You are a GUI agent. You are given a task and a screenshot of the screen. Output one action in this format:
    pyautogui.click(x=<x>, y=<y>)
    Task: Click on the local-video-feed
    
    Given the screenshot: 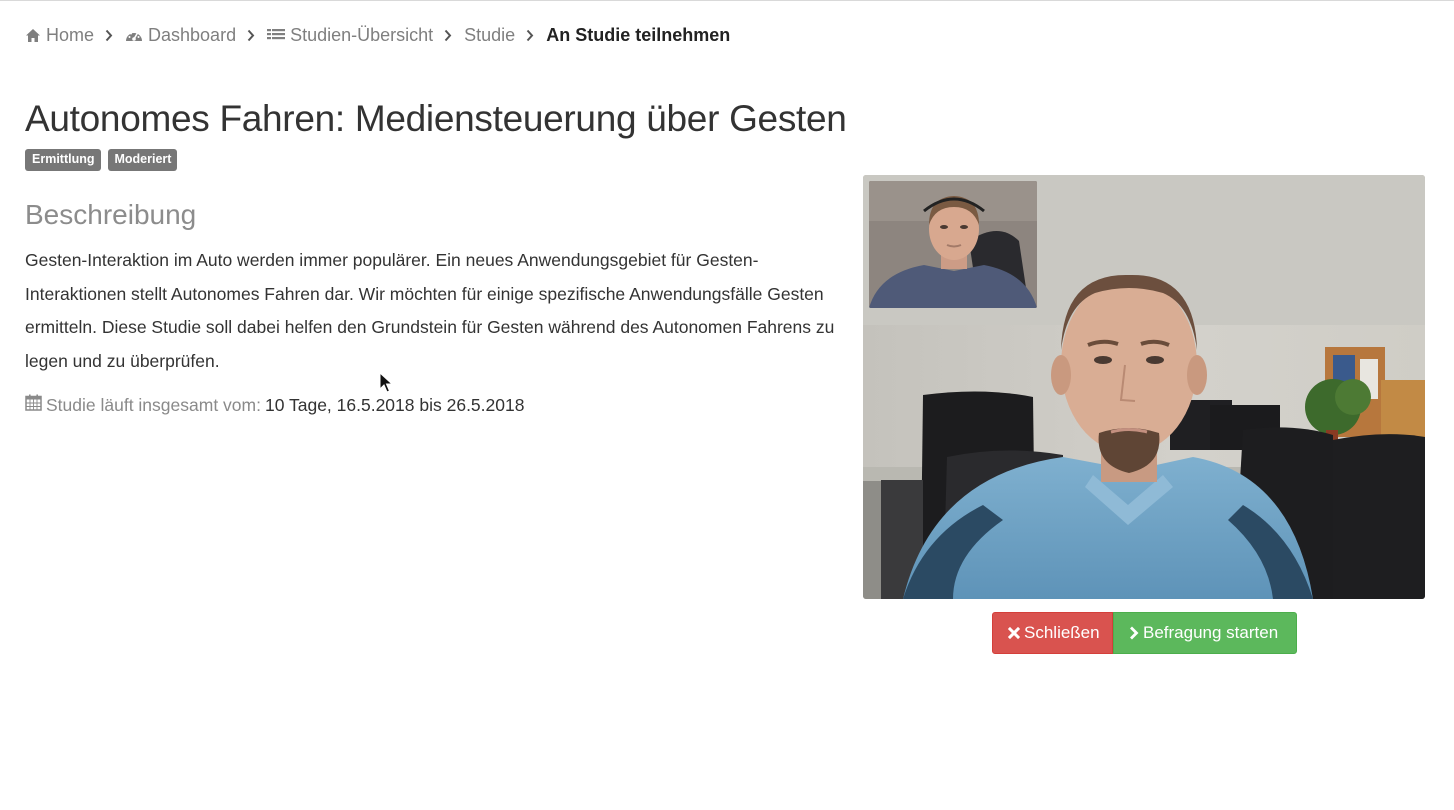 What is the action you would take?
    pyautogui.click(x=953, y=244)
    